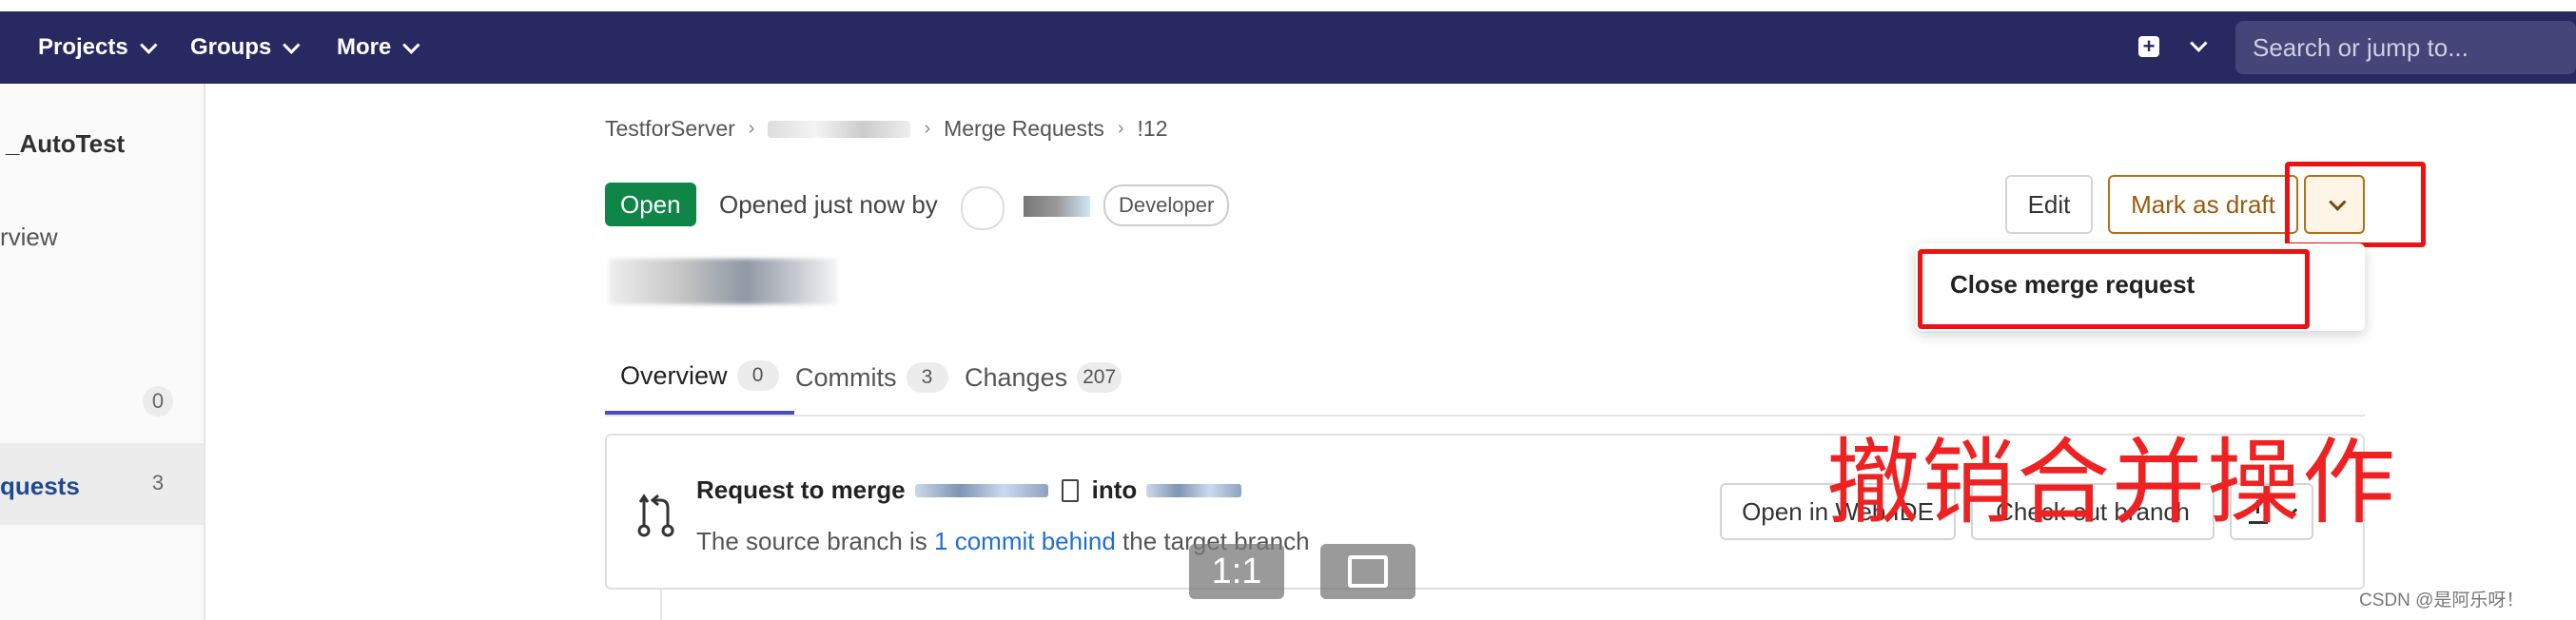 Image resolution: width=2576 pixels, height=620 pixels. I want to click on status-badge: Open, so click(650, 204).